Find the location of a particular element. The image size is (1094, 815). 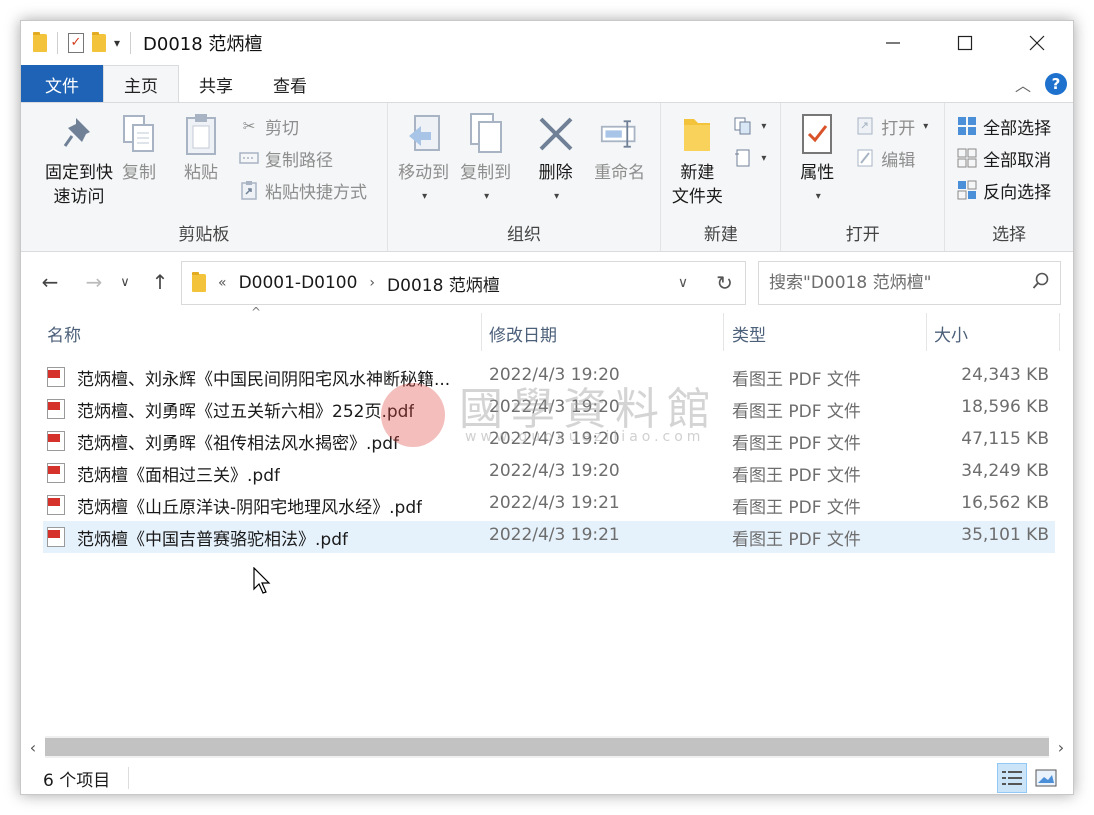

copy-to-icon is located at coordinates (486, 134).